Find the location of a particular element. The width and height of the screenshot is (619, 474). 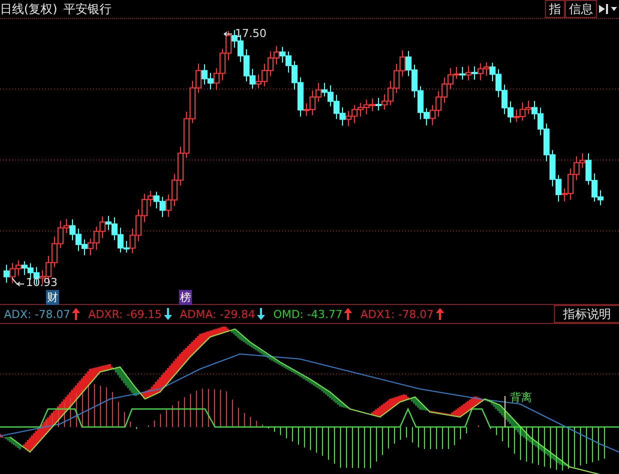

indicator-value: OMD: -43.77 is located at coordinates (307, 314).